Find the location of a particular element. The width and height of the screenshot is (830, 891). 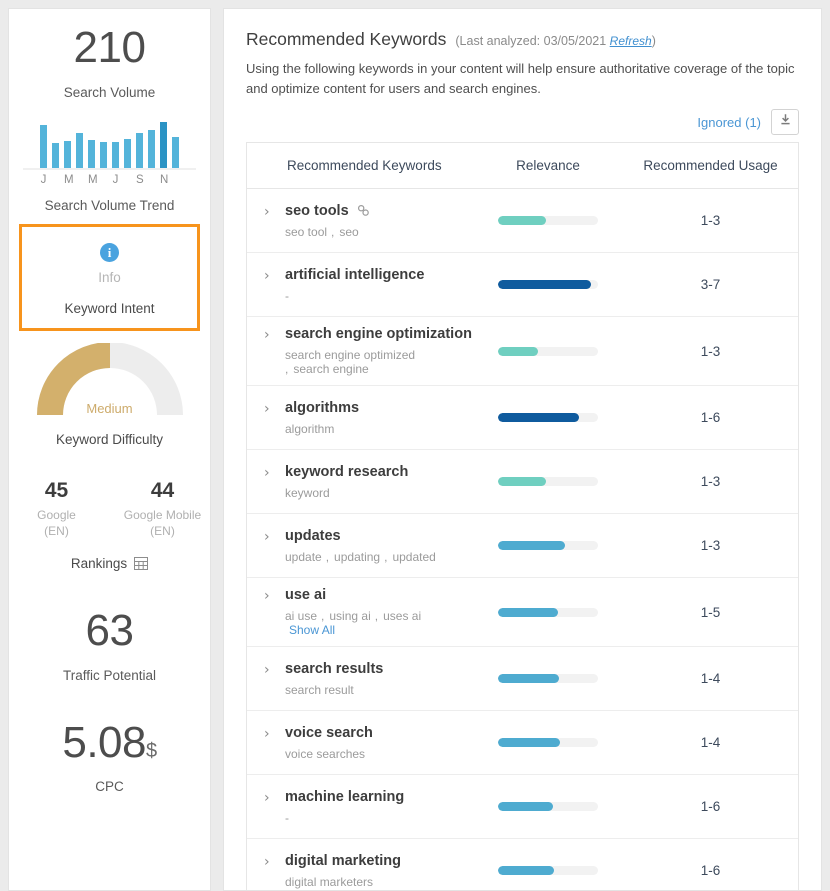

cpc-label: CPC is located at coordinates (109, 787).